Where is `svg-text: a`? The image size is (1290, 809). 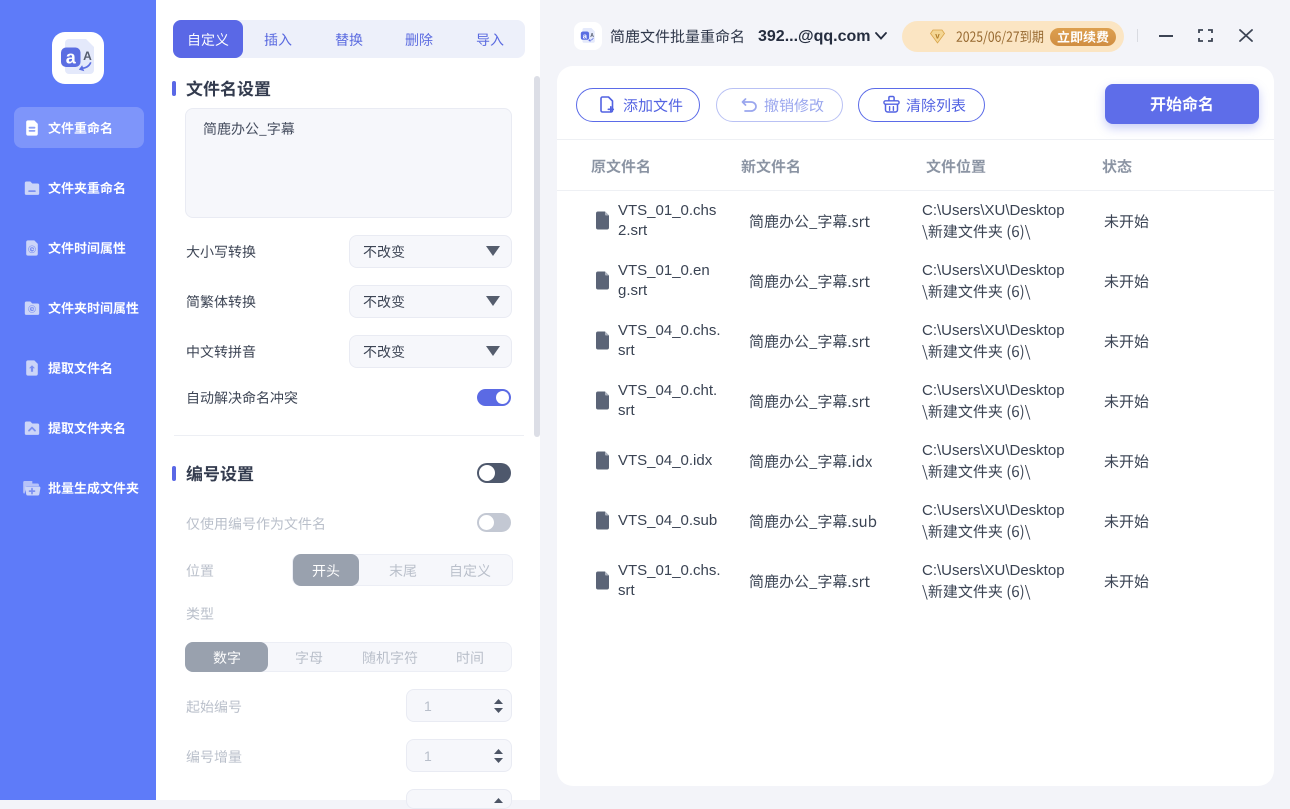
svg-text: a is located at coordinates (71, 58).